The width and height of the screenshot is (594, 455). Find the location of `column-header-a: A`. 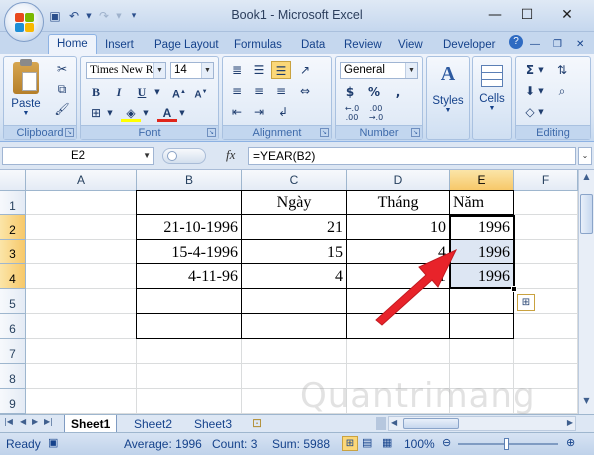

column-header-a: A is located at coordinates (81, 180).